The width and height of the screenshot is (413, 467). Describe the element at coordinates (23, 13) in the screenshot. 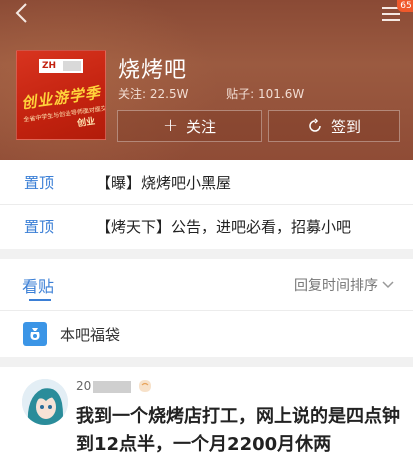

I see `back-icon` at that location.